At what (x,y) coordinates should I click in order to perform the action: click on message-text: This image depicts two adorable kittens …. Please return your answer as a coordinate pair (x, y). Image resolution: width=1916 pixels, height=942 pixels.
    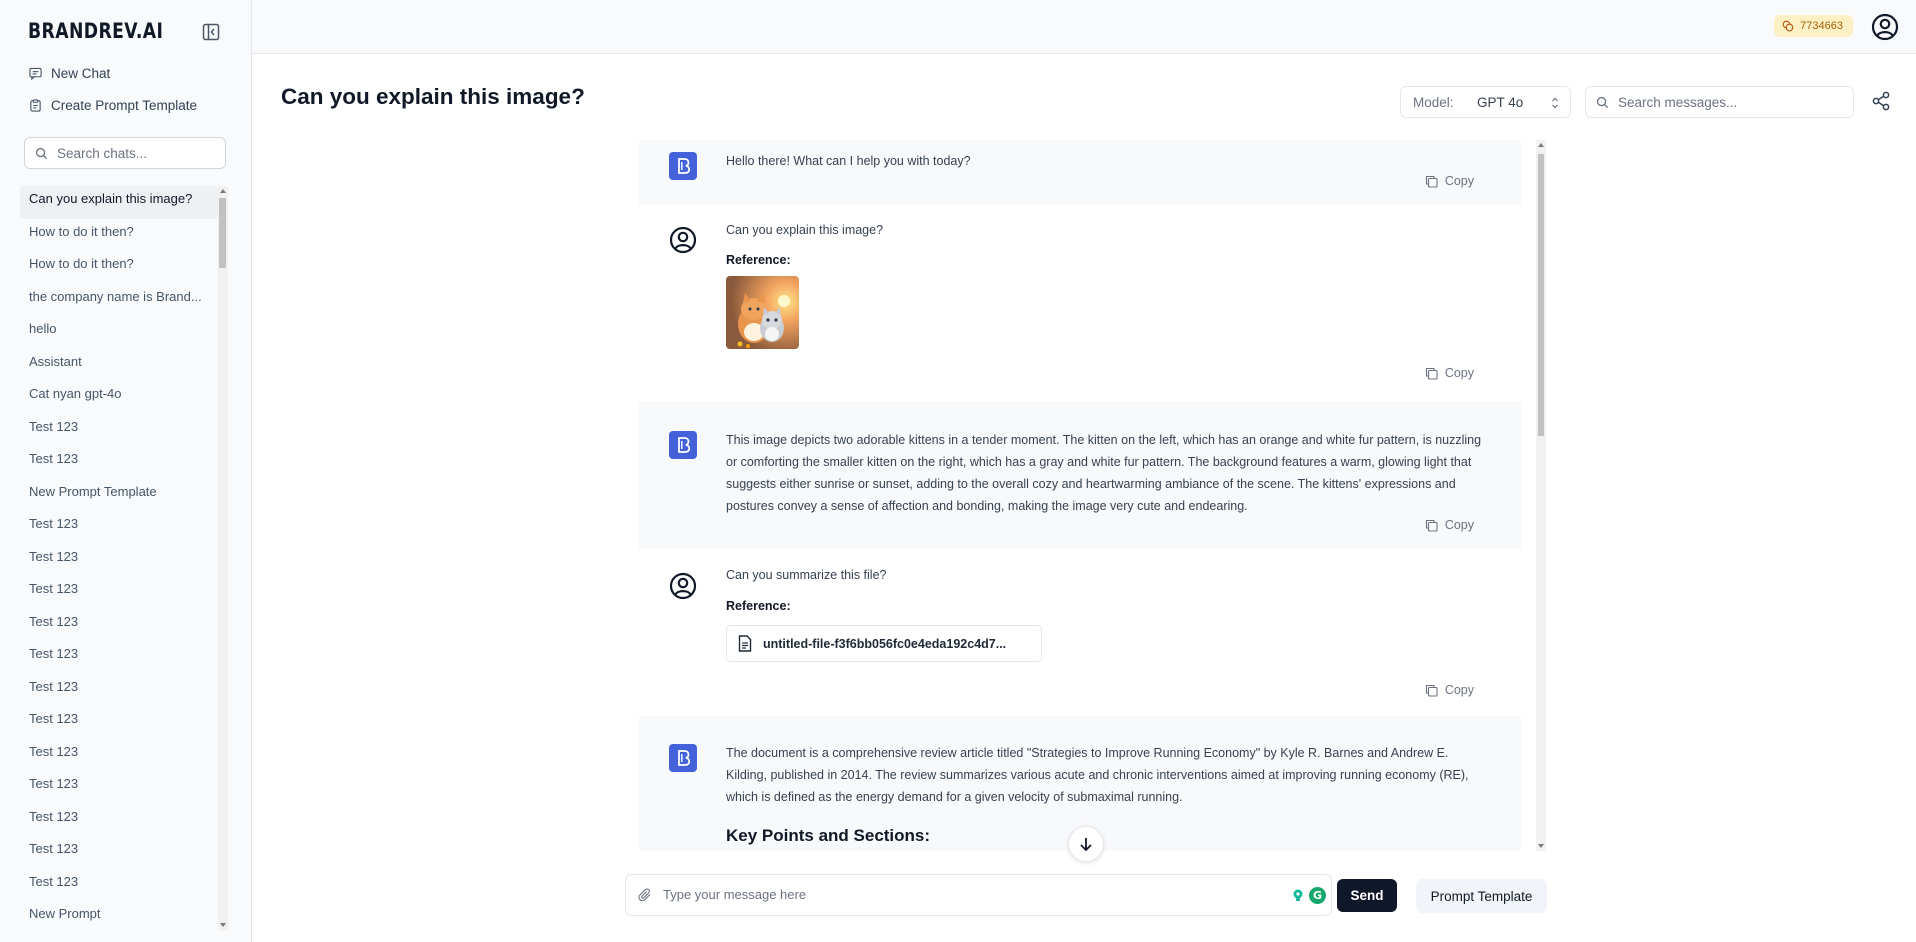
    Looking at the image, I should click on (1104, 473).